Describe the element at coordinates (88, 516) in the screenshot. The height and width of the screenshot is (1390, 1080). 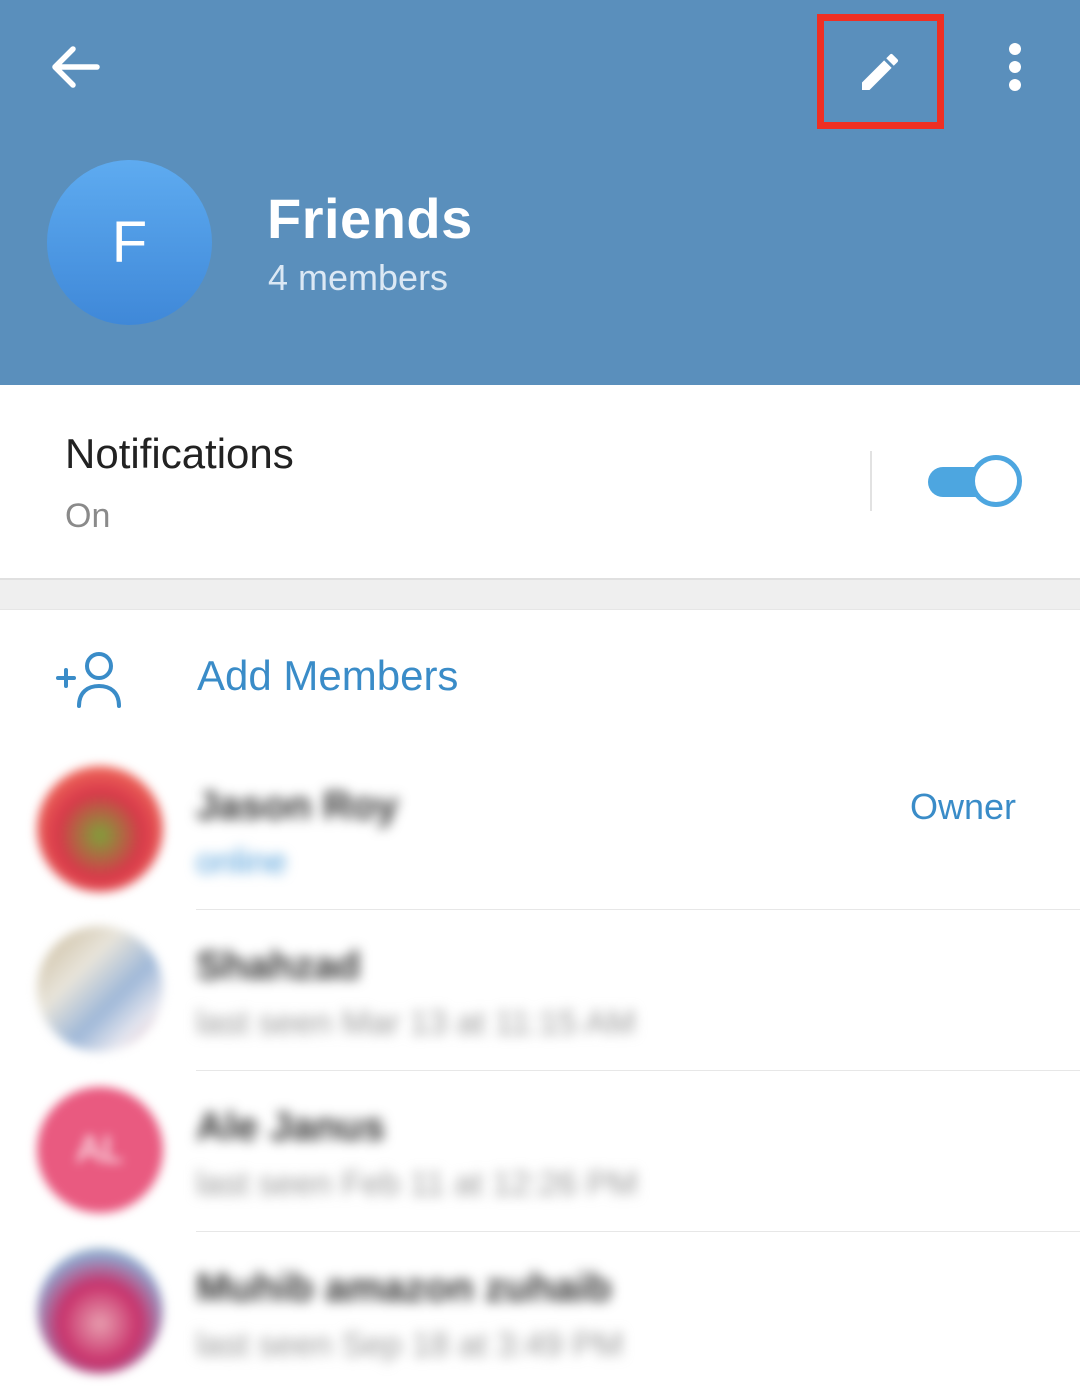
I see `notifications-status: On` at that location.